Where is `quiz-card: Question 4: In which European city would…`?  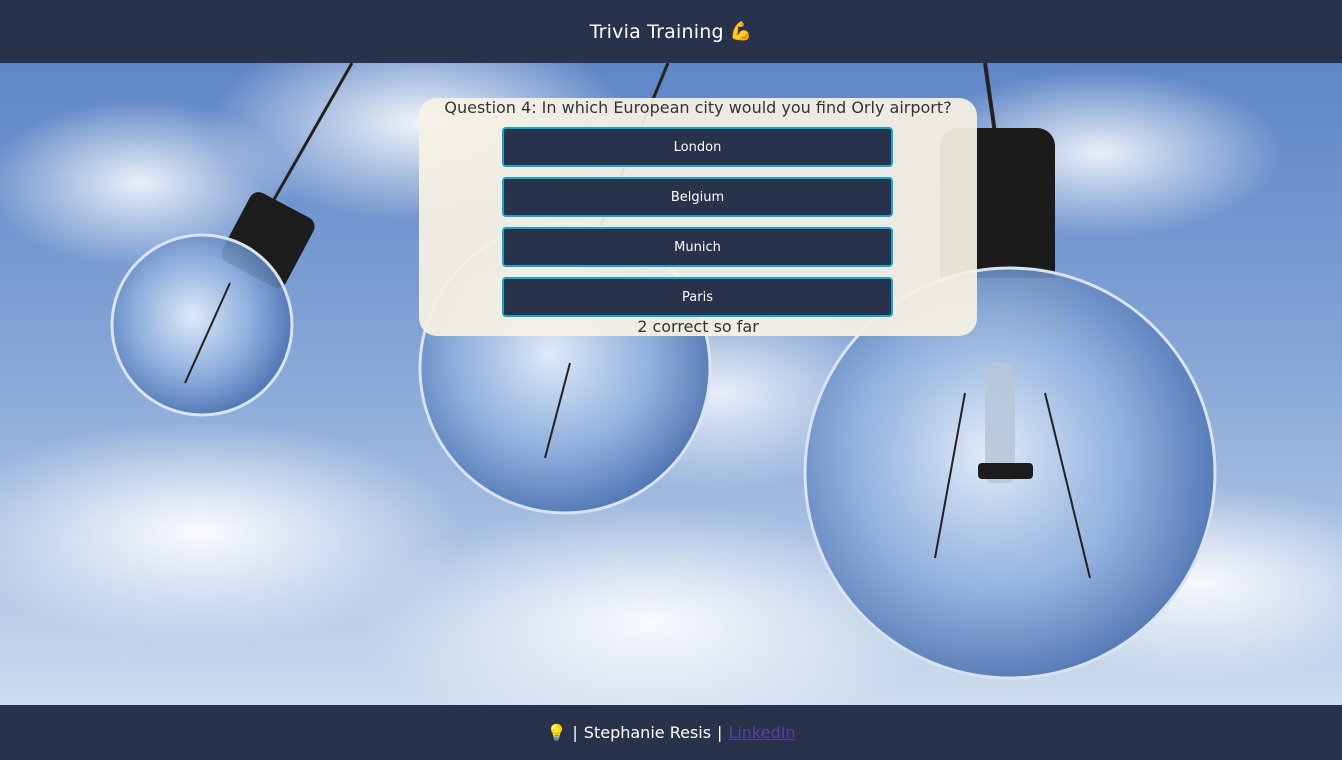 quiz-card: Question 4: In which European city would… is located at coordinates (698, 217).